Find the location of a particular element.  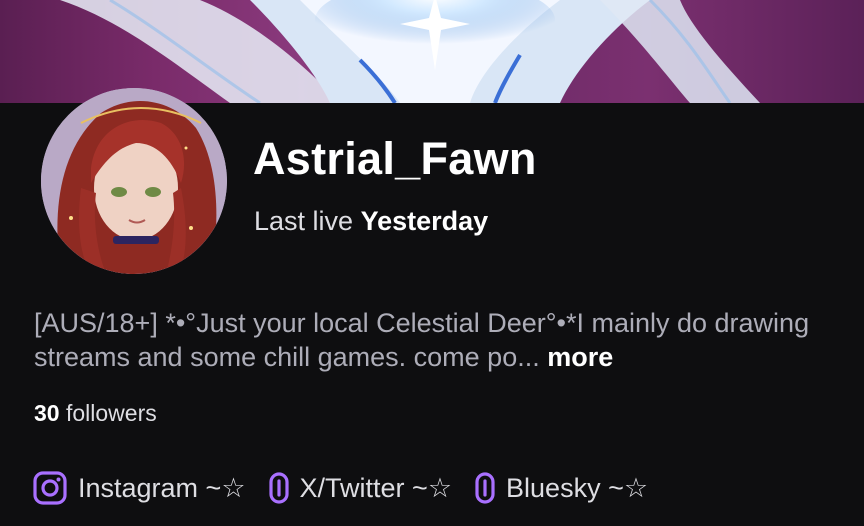

last-live-value: Yesterday is located at coordinates (424, 221).